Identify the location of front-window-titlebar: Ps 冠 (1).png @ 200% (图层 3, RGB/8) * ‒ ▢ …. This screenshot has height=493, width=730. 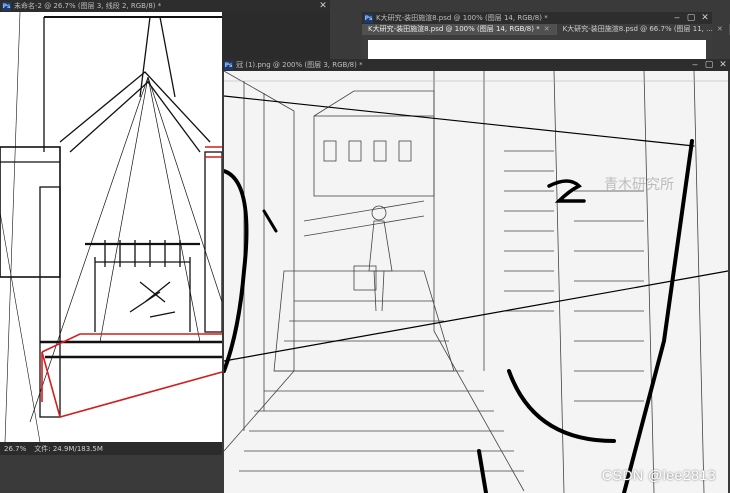
(476, 65).